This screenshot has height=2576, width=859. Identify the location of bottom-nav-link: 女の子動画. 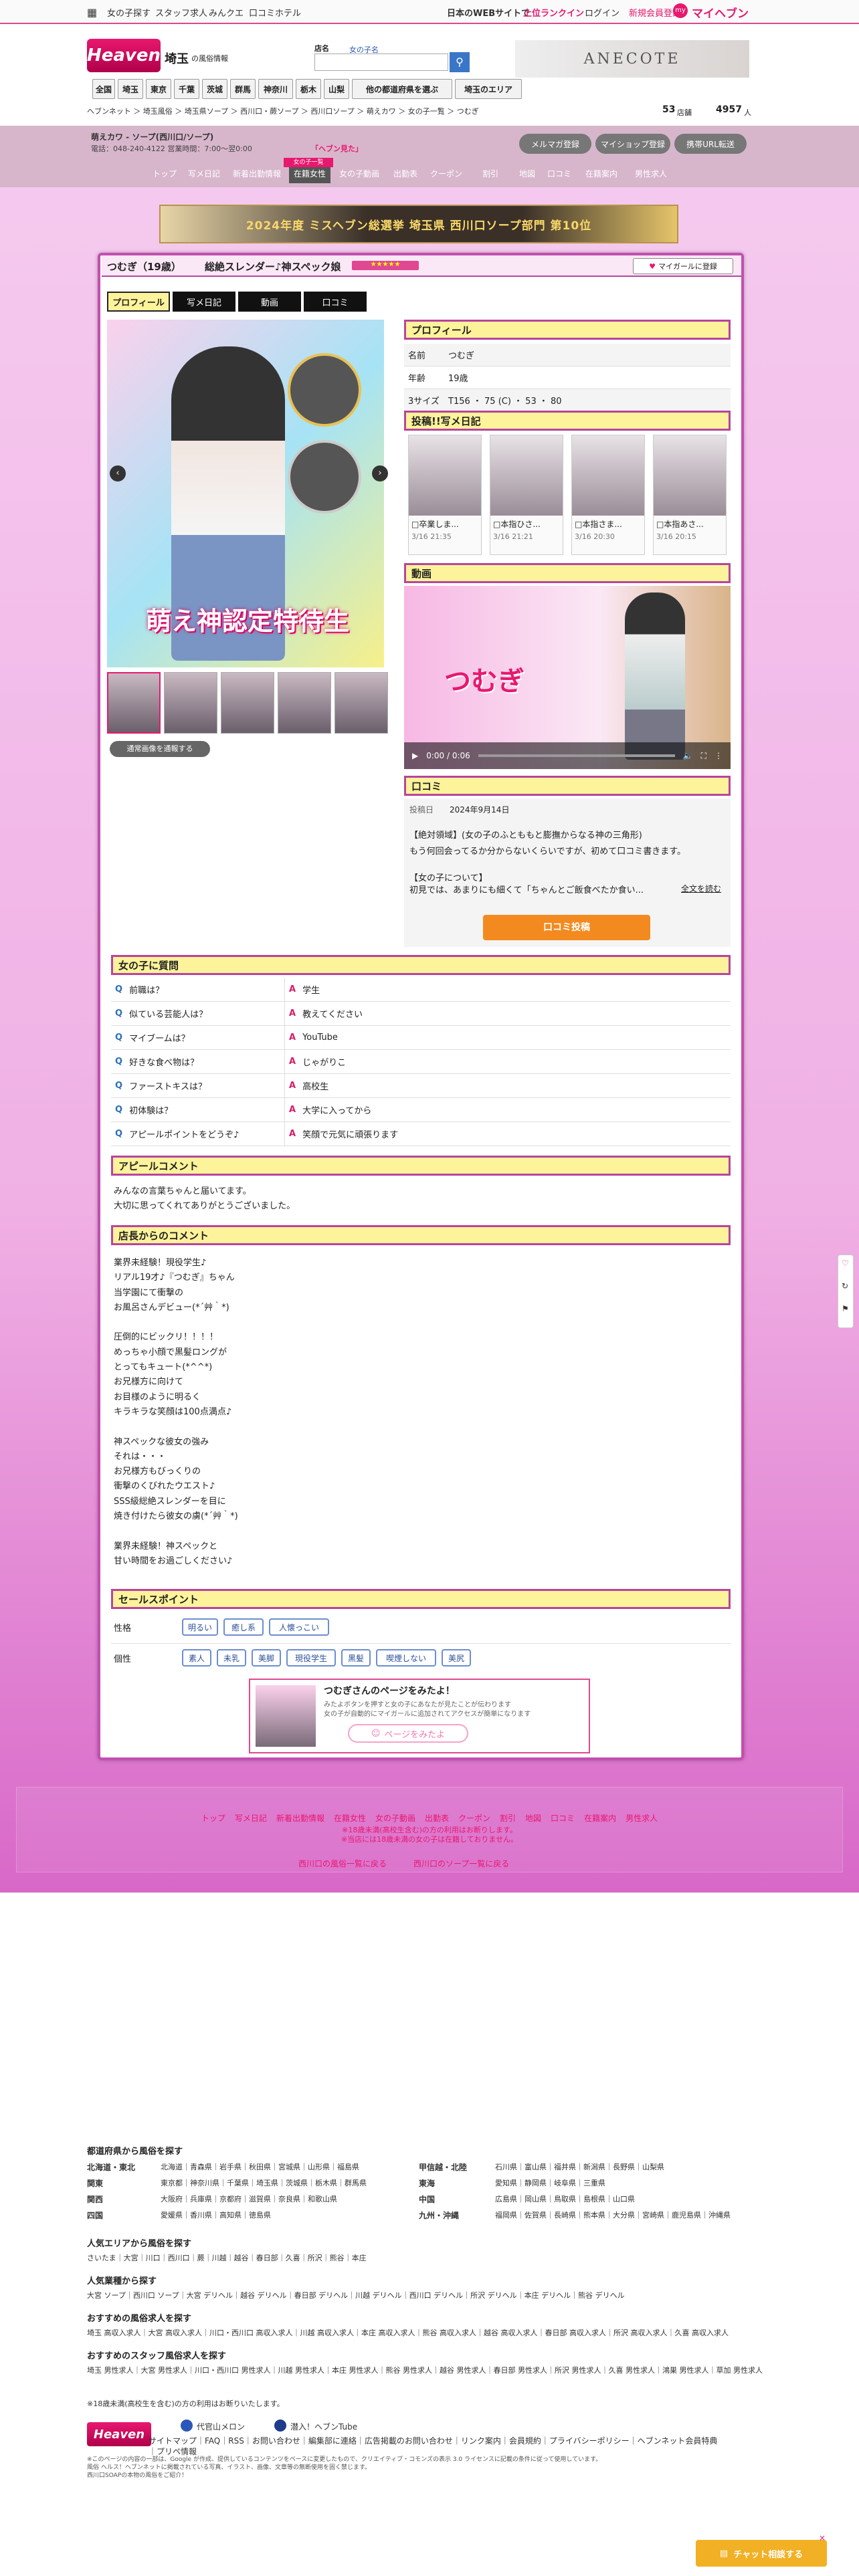
(395, 1819).